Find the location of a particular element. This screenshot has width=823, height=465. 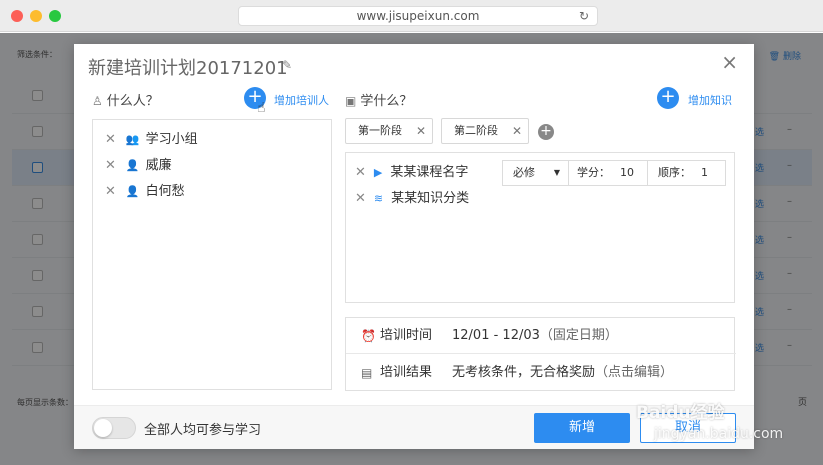

requirement-select: 必修 ▼ is located at coordinates (536, 173).